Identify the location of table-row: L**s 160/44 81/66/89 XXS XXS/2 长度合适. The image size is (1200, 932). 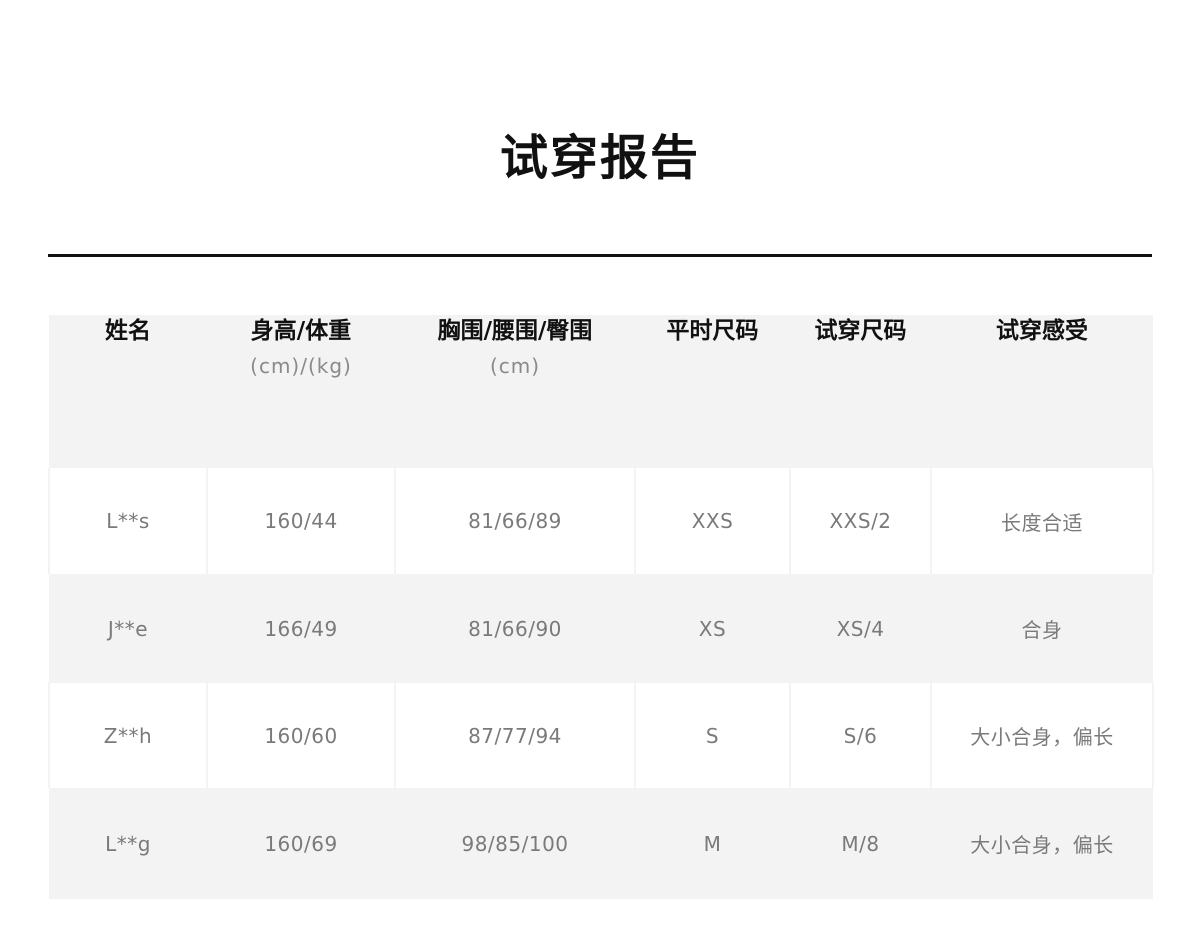
(601, 521).